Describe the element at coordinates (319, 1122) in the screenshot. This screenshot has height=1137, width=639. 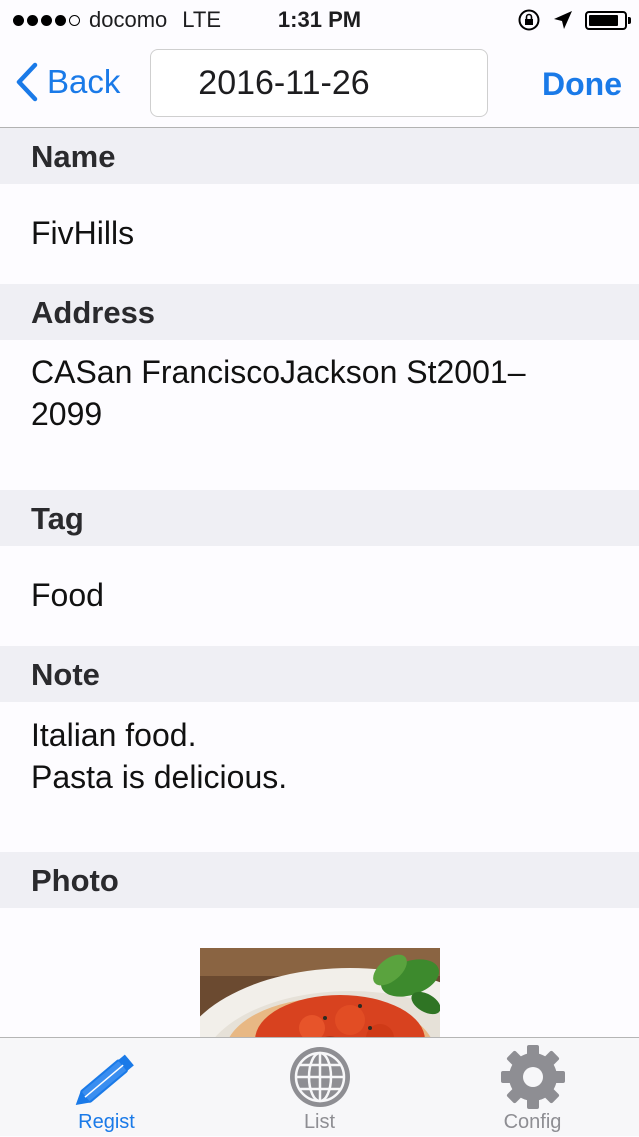
I see `tab-list-label: List` at that location.